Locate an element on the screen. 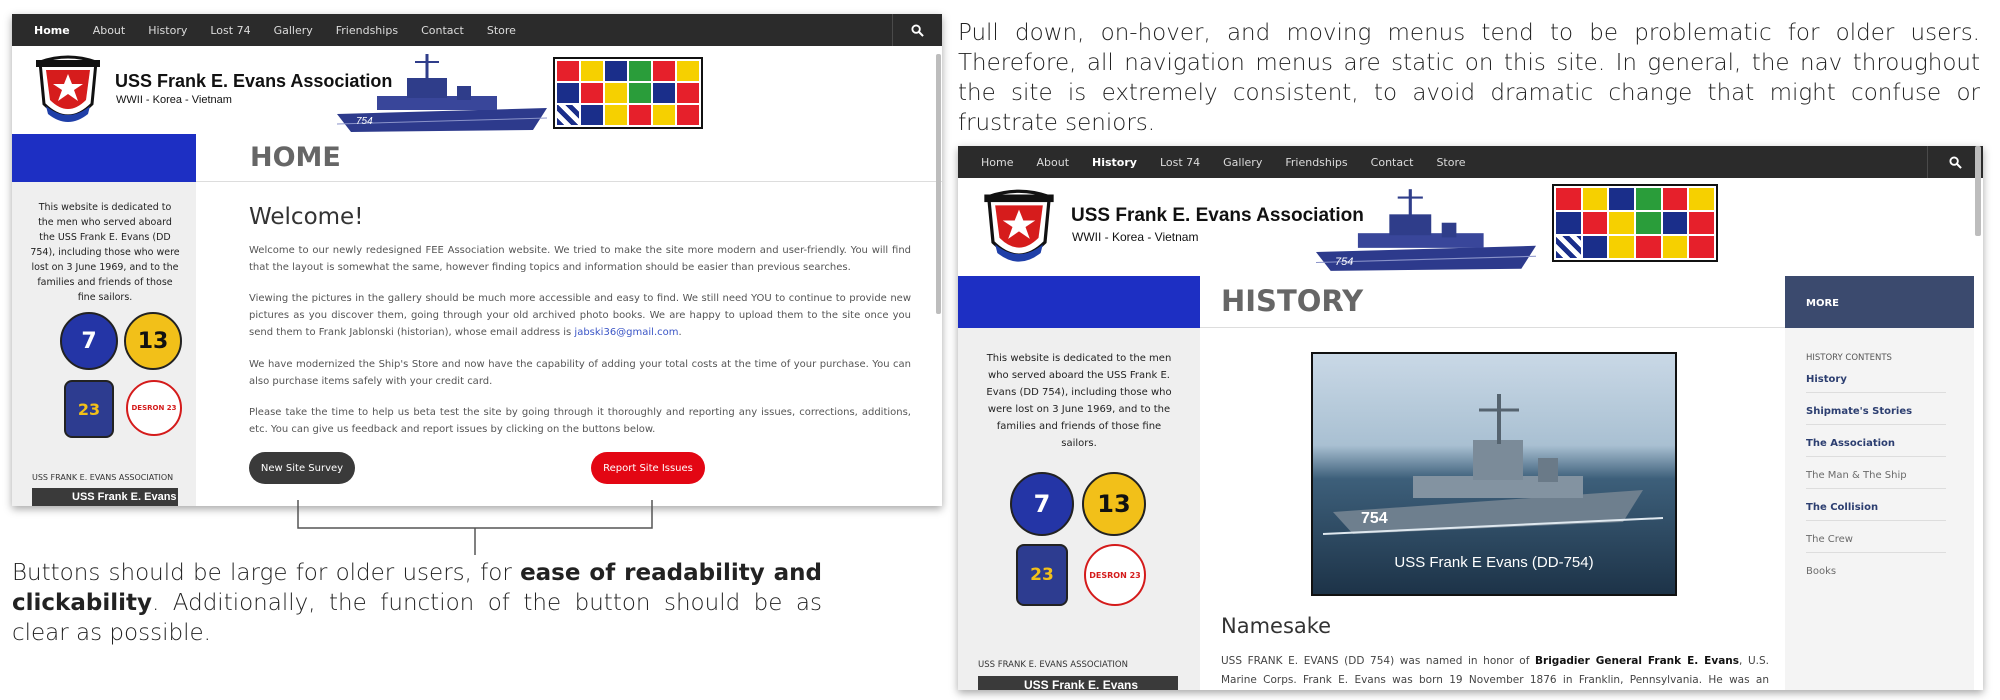  more-link-books: Books is located at coordinates (1821, 571).